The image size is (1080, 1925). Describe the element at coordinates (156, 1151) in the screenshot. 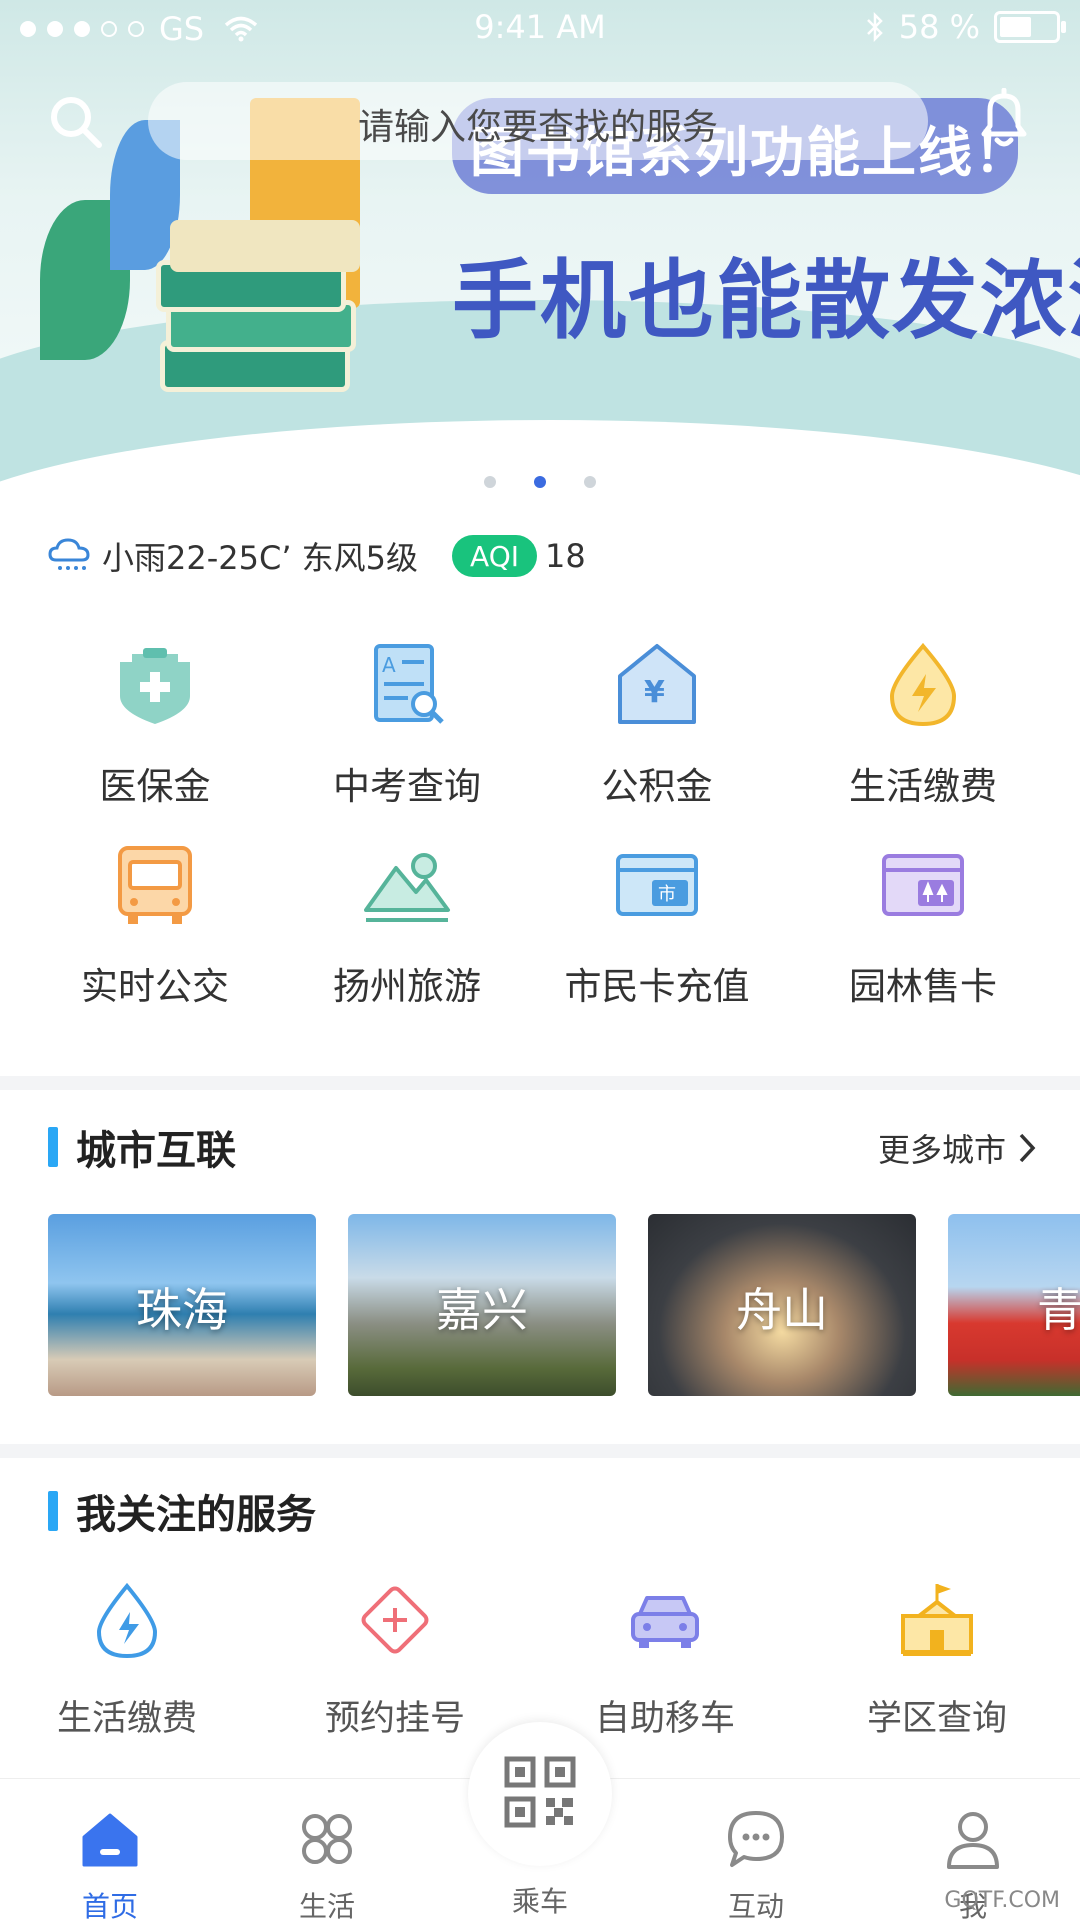

I see `city-section-title: 城市互联` at that location.